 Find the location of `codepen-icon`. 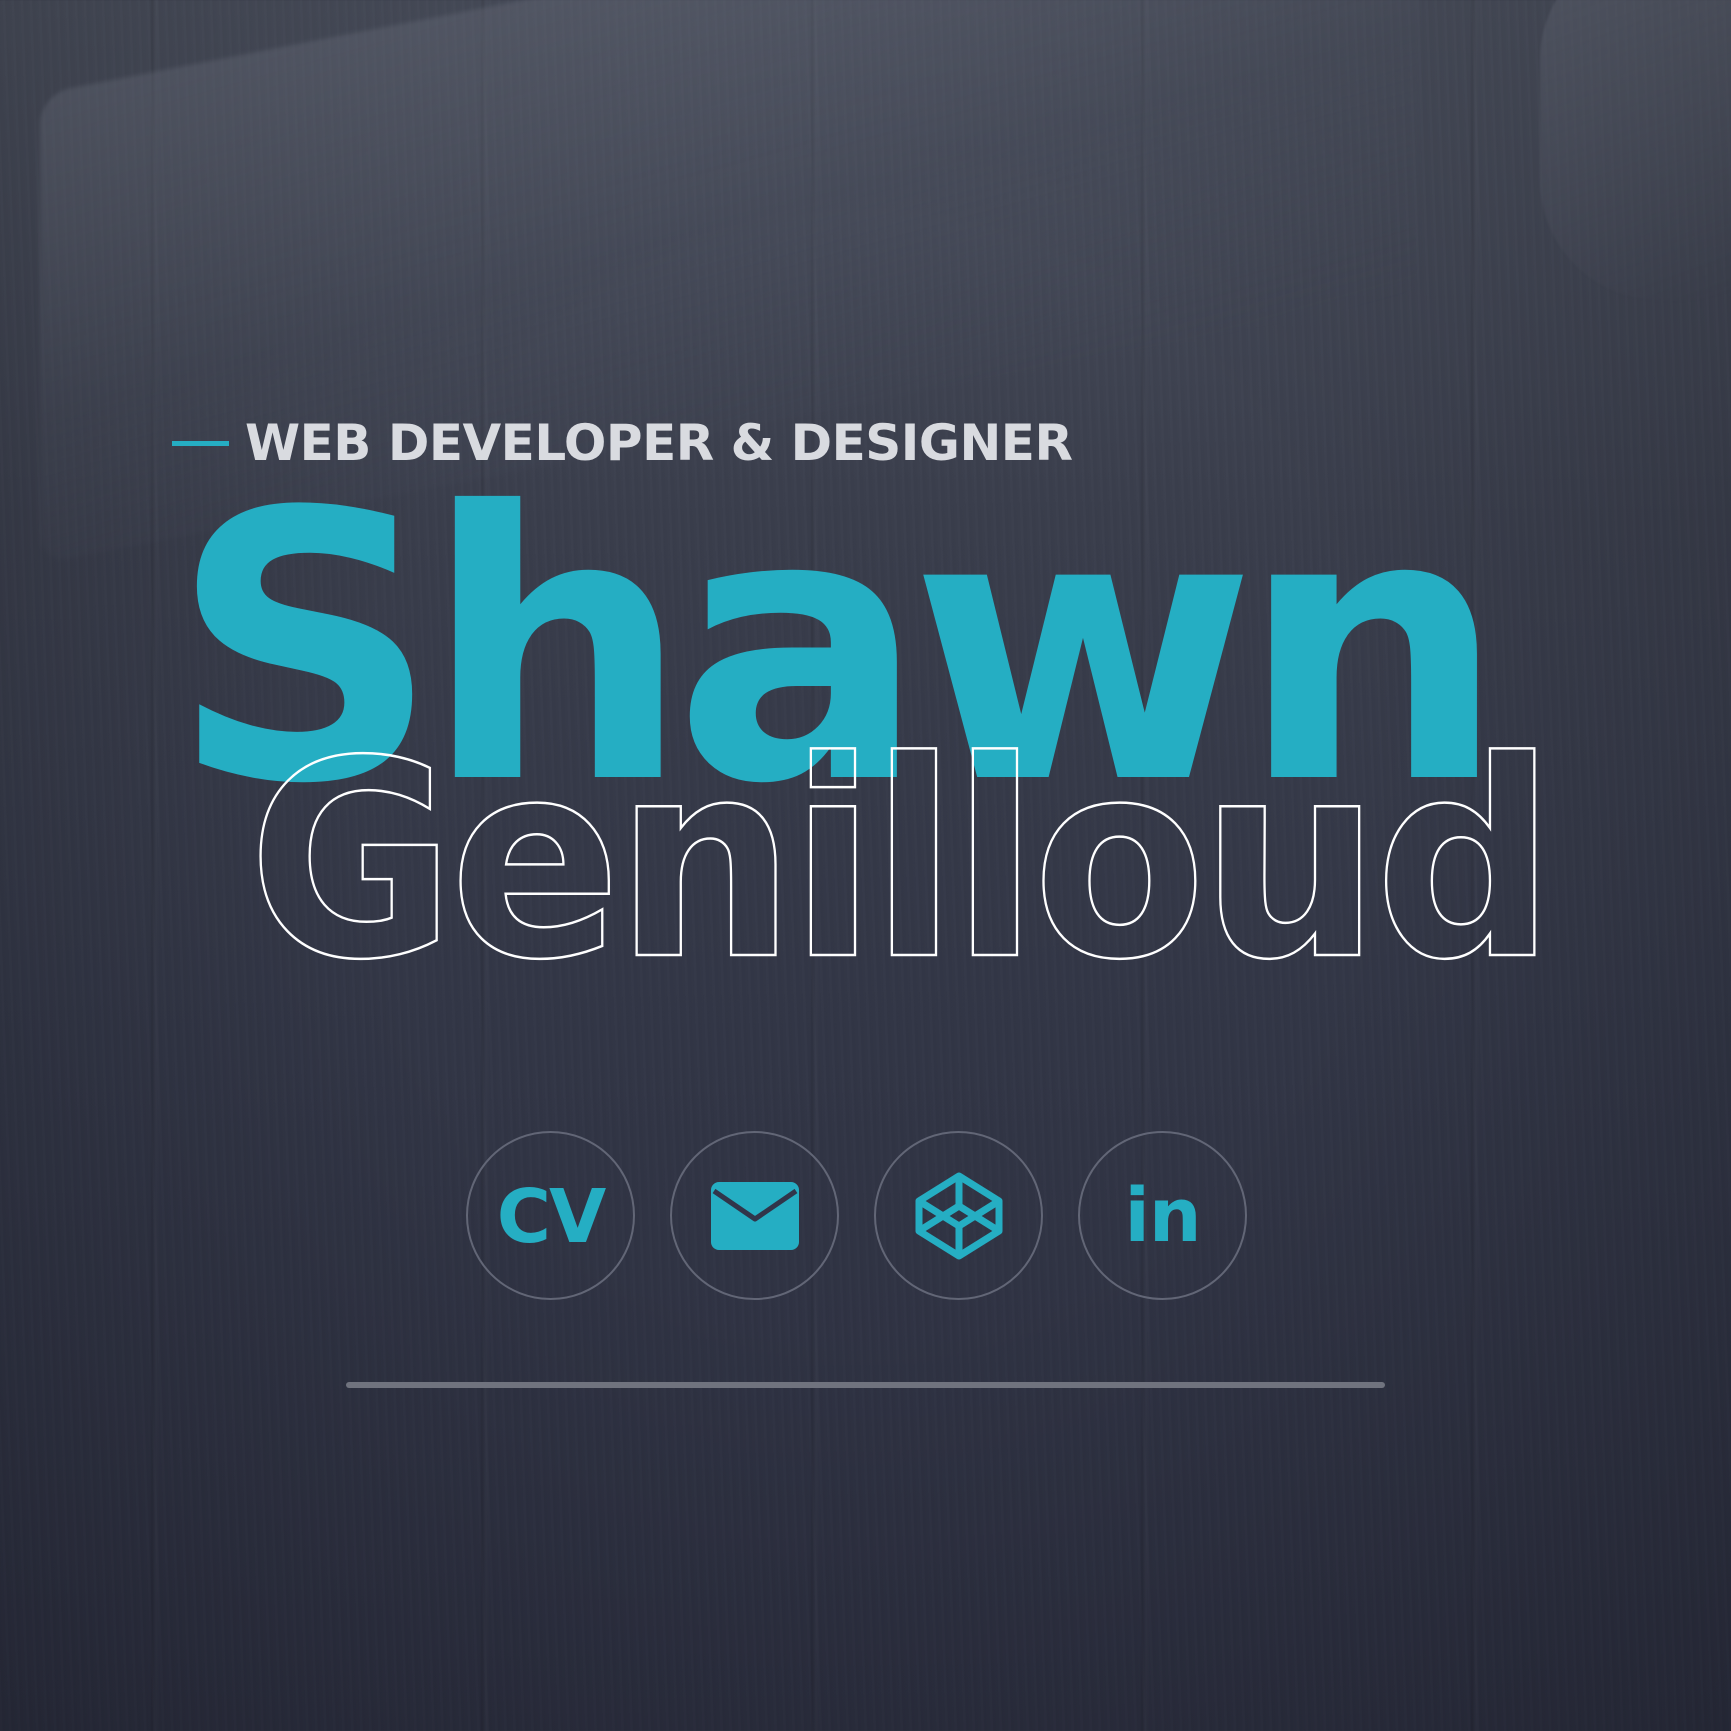

codepen-icon is located at coordinates (958, 1215).